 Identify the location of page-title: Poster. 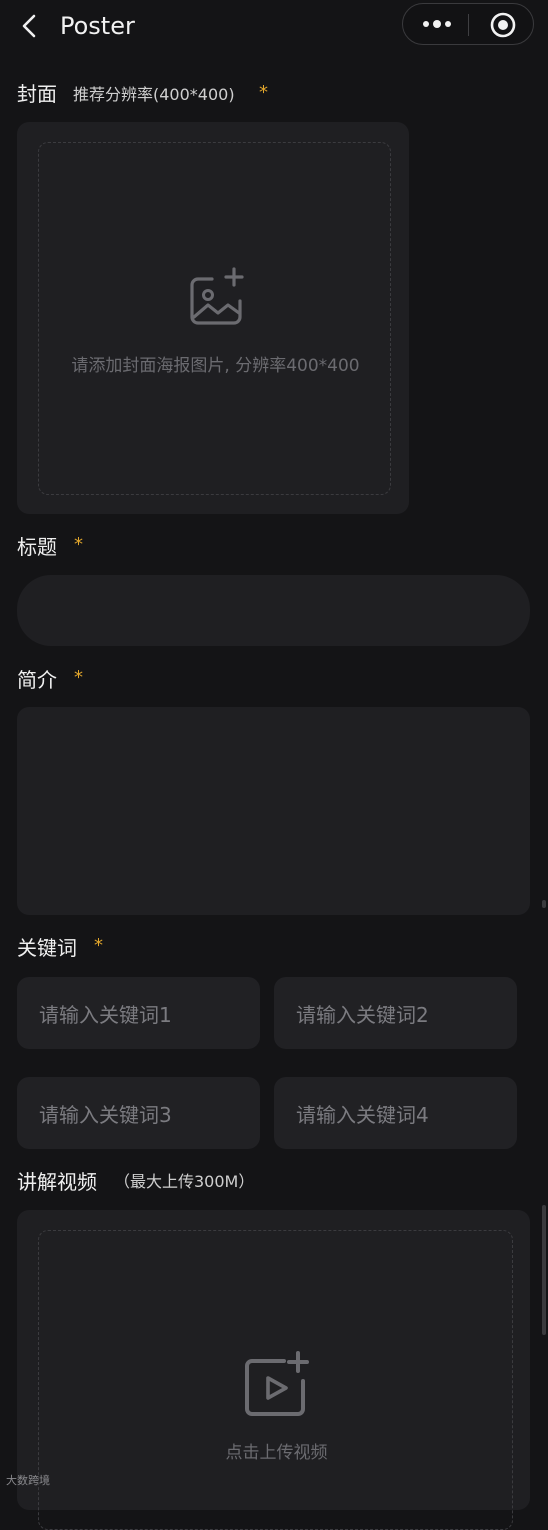
(97, 26).